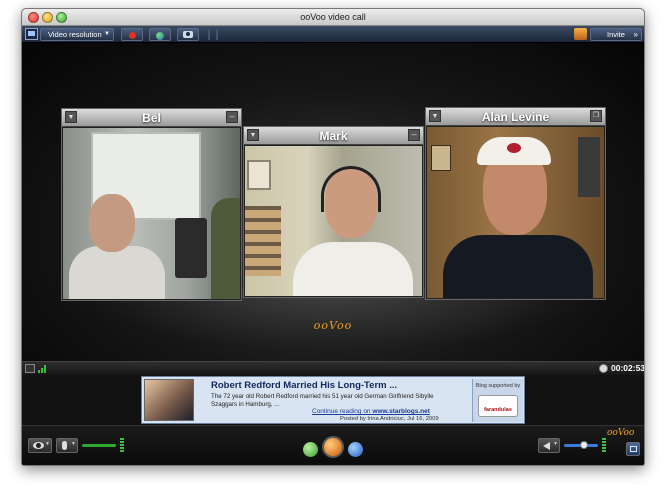 Image resolution: width=665 pixels, height=491 pixels. Describe the element at coordinates (628, 368) in the screenshot. I see `call-timer: 00:02:53` at that location.